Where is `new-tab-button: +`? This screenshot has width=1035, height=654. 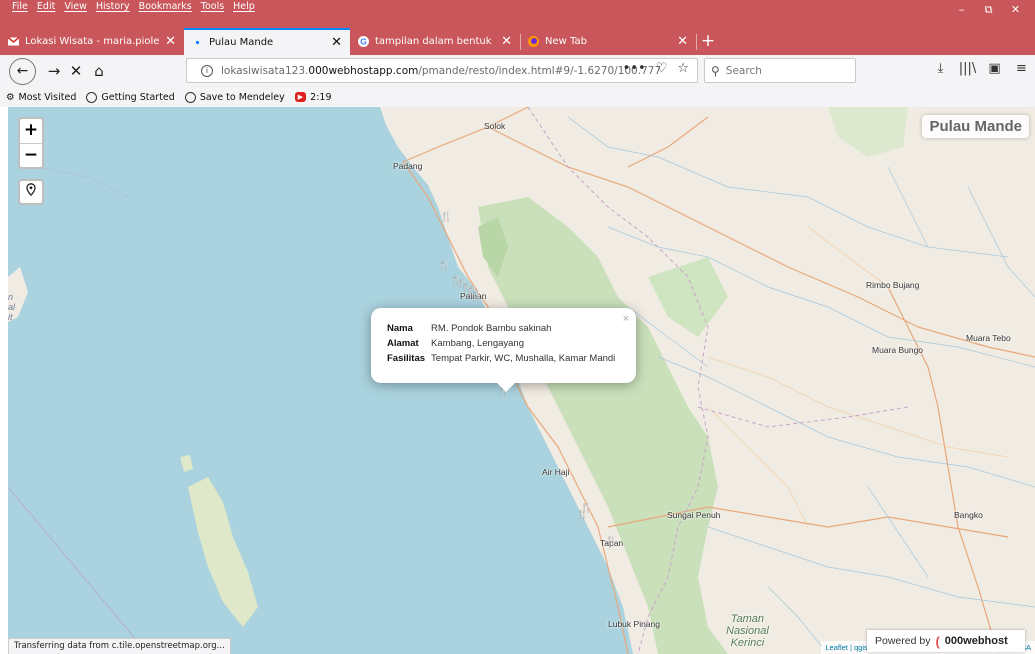 new-tab-button: + is located at coordinates (708, 41).